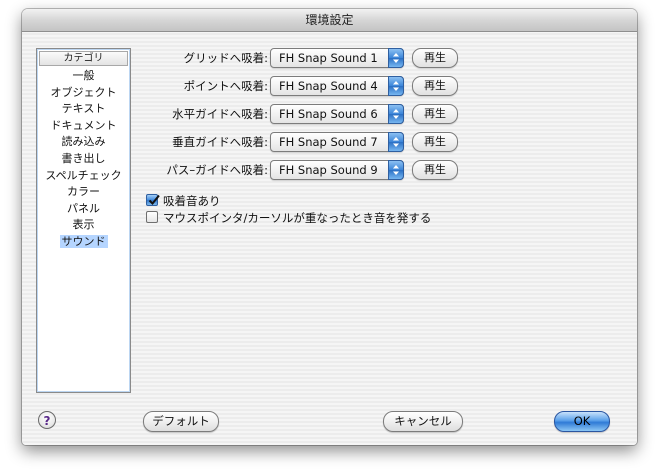 Image resolution: width=660 pixels, height=471 pixels. I want to click on help-button: ?, so click(47, 420).